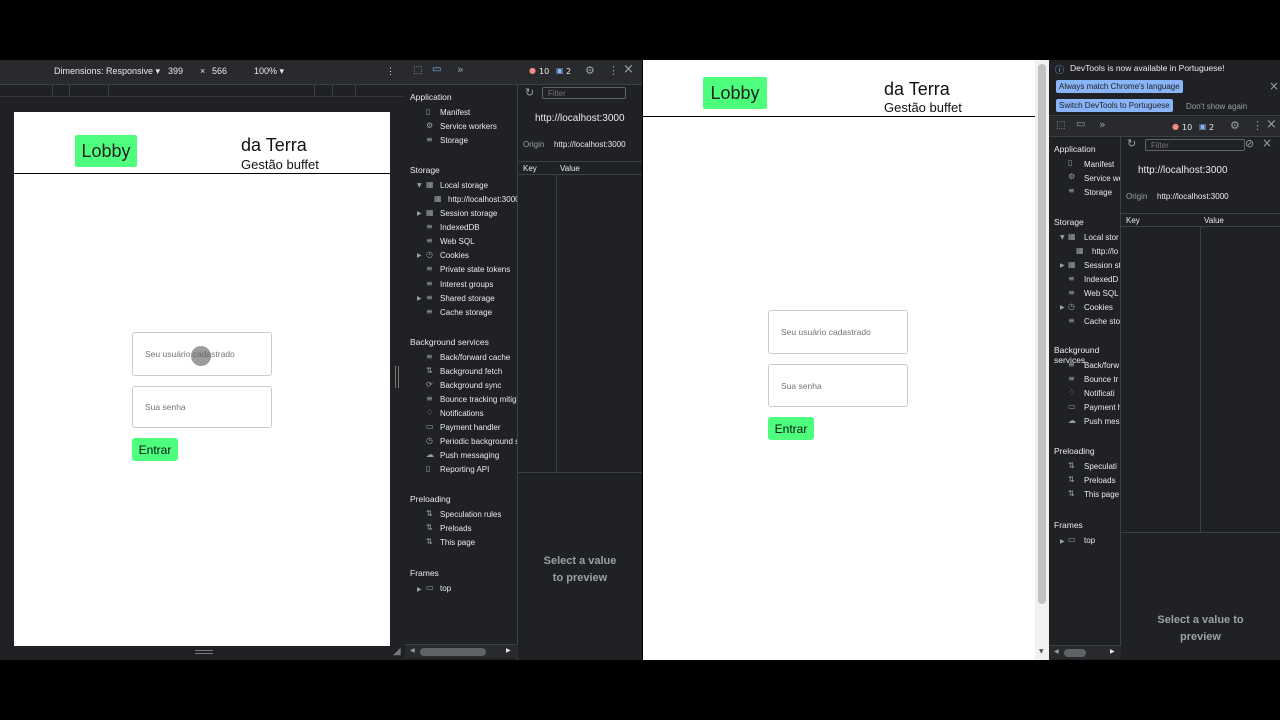 The image size is (1280, 720). What do you see at coordinates (1102, 265) in the screenshot?
I see `sidebar-item-session-storage: Session st` at bounding box center [1102, 265].